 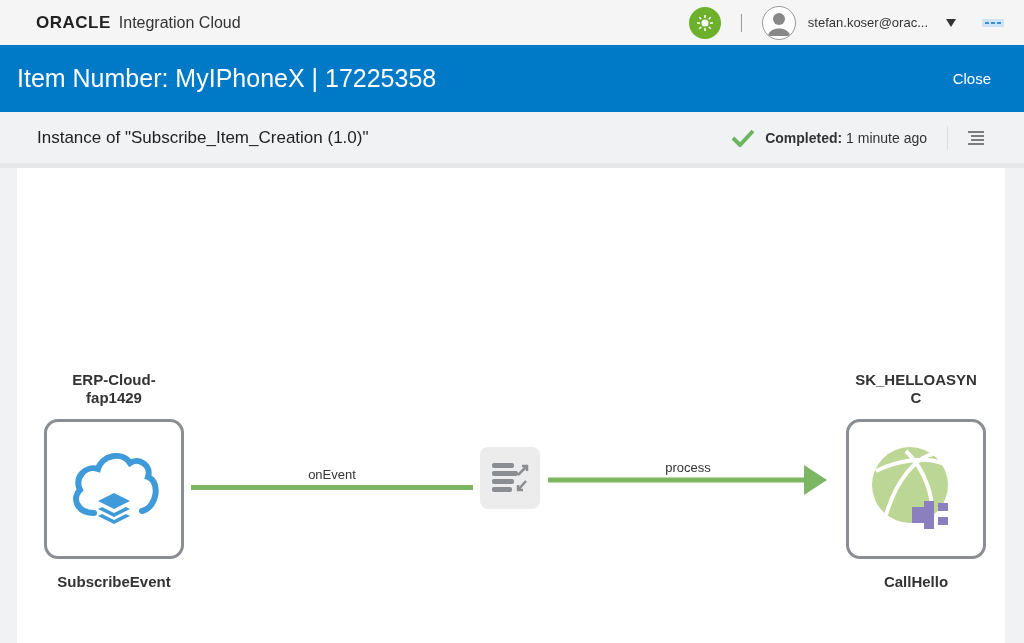 What do you see at coordinates (114, 581) in the screenshot?
I see `node-name: SubscribeEvent` at bounding box center [114, 581].